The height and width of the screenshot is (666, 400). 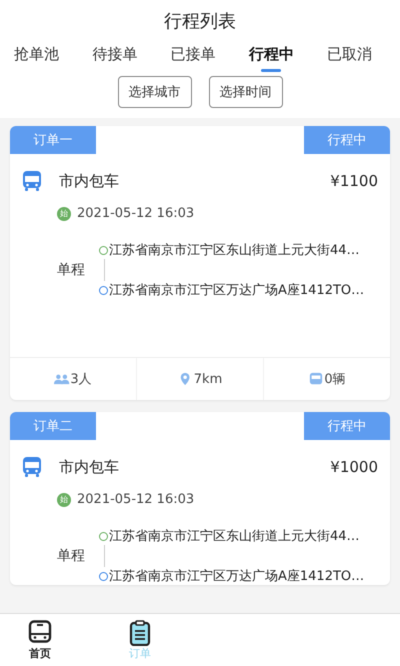 I want to click on people-icon, so click(x=62, y=379).